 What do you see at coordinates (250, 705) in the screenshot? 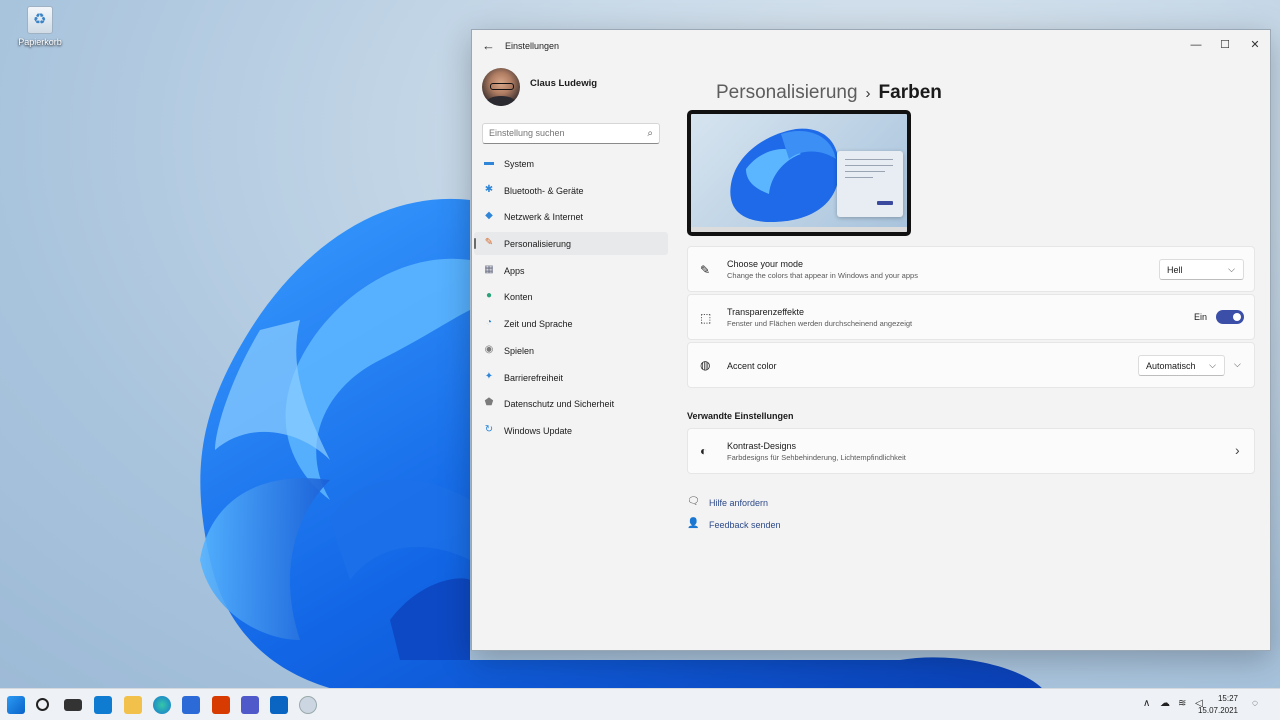
I see `teams-icon` at bounding box center [250, 705].